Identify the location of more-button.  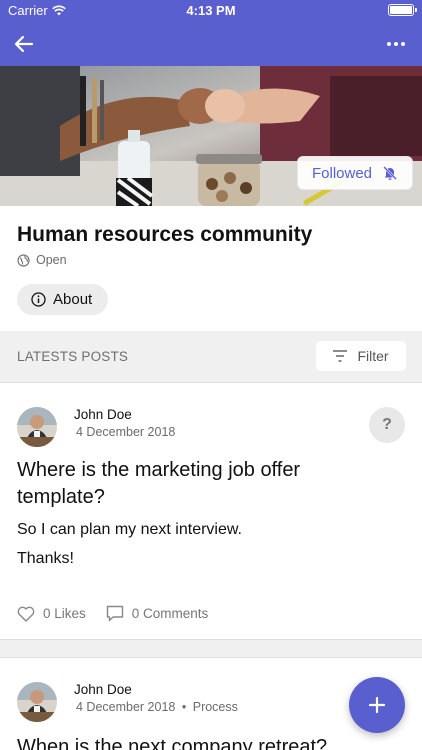
(396, 44).